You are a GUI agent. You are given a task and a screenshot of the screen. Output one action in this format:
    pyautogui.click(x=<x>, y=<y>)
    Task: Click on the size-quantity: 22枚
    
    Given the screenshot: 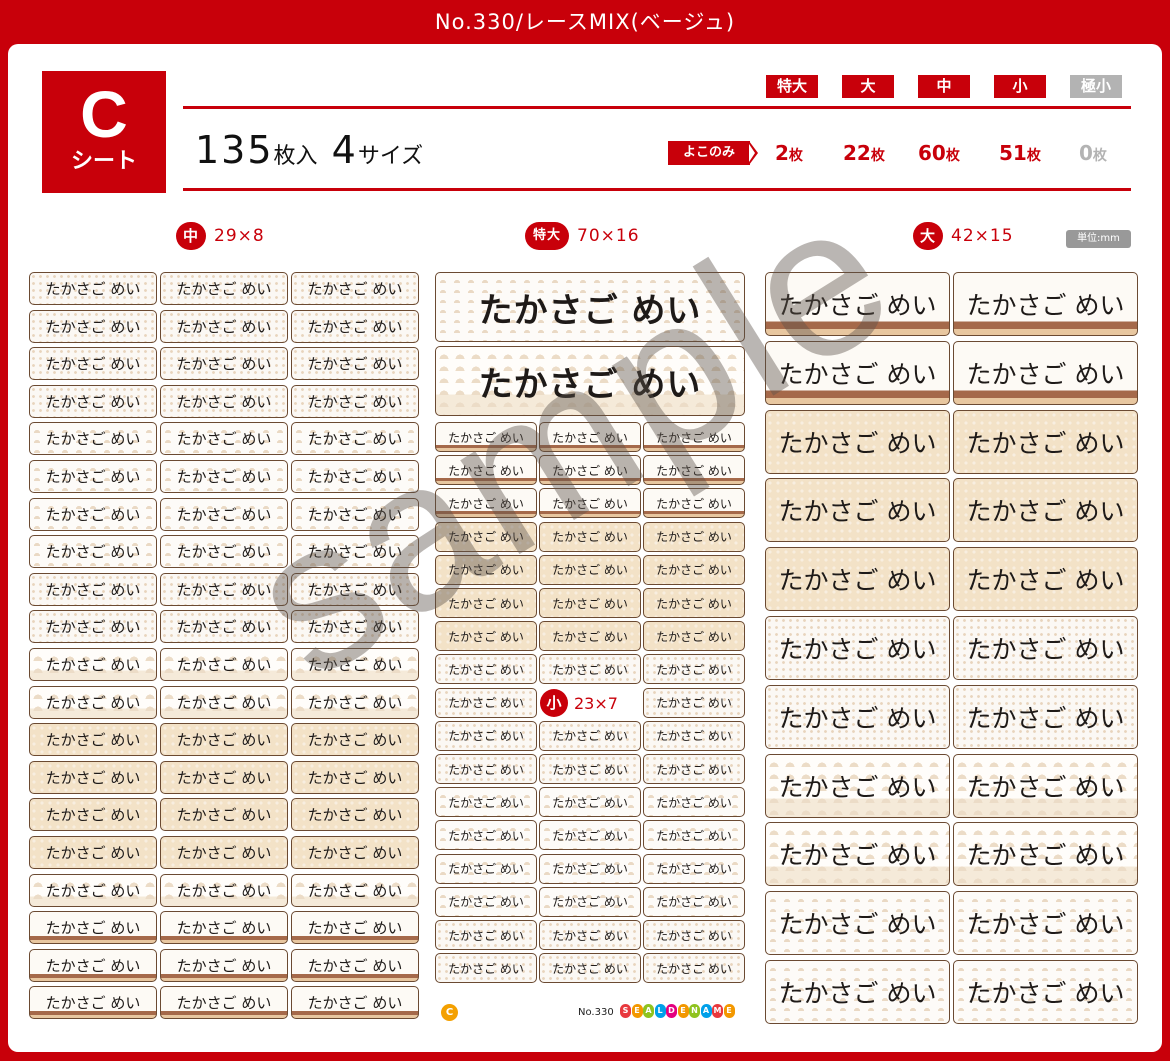 What is the action you would take?
    pyautogui.click(x=864, y=154)
    